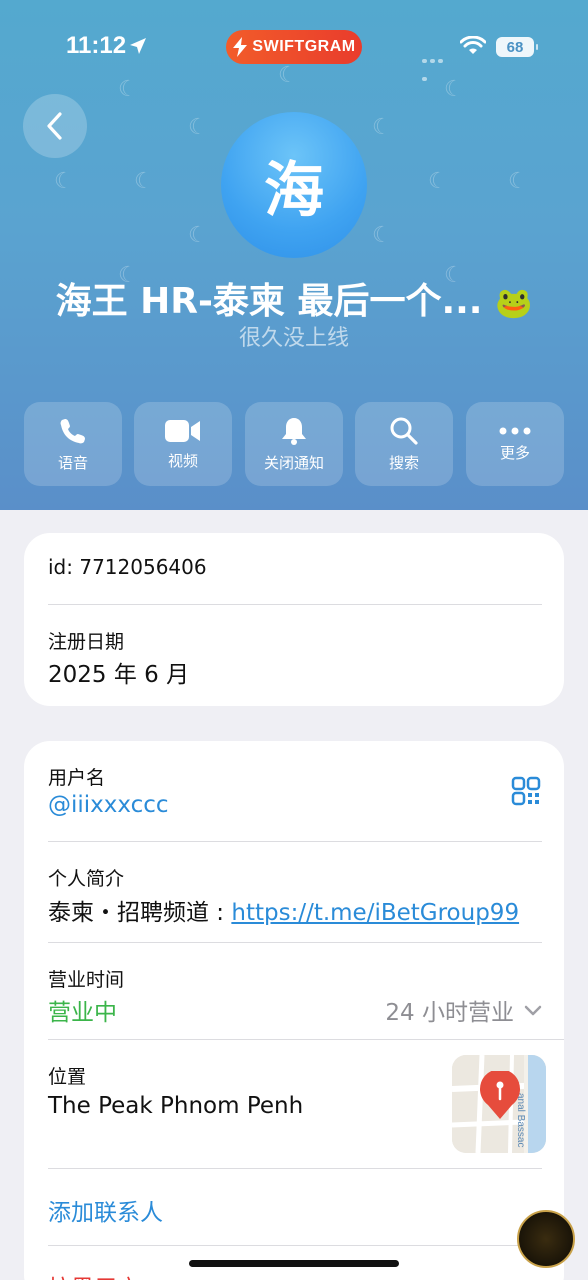 Image resolution: width=588 pixels, height=1280 pixels. Describe the element at coordinates (86, 980) in the screenshot. I see `hours-label: 营业时间` at that location.